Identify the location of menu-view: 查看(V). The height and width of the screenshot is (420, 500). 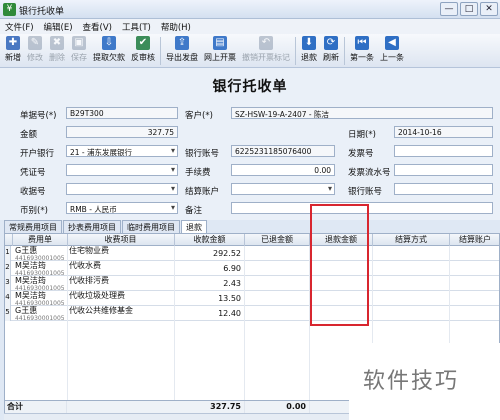
(97, 26).